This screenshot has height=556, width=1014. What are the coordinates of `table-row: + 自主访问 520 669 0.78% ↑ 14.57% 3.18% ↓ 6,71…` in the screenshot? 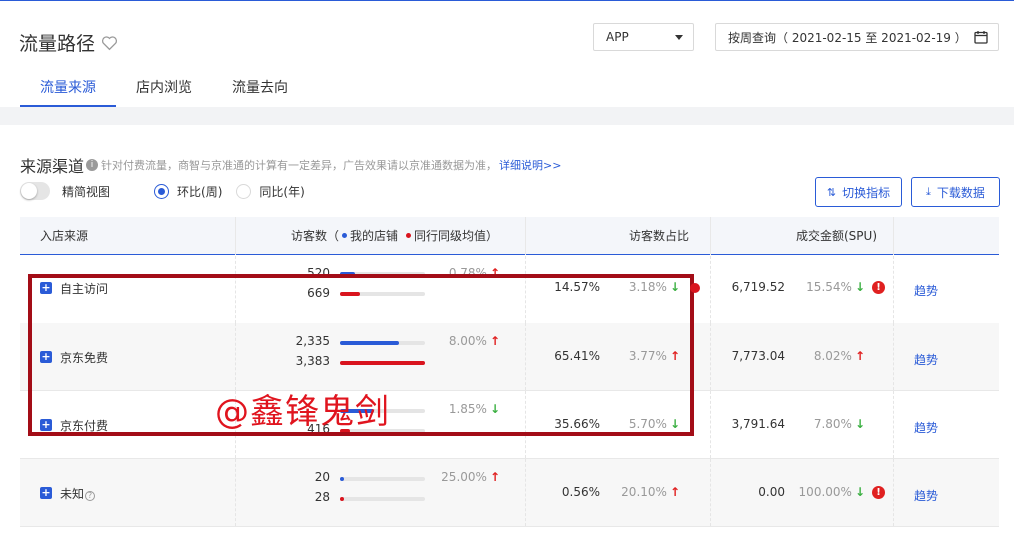 It's located at (509, 290).